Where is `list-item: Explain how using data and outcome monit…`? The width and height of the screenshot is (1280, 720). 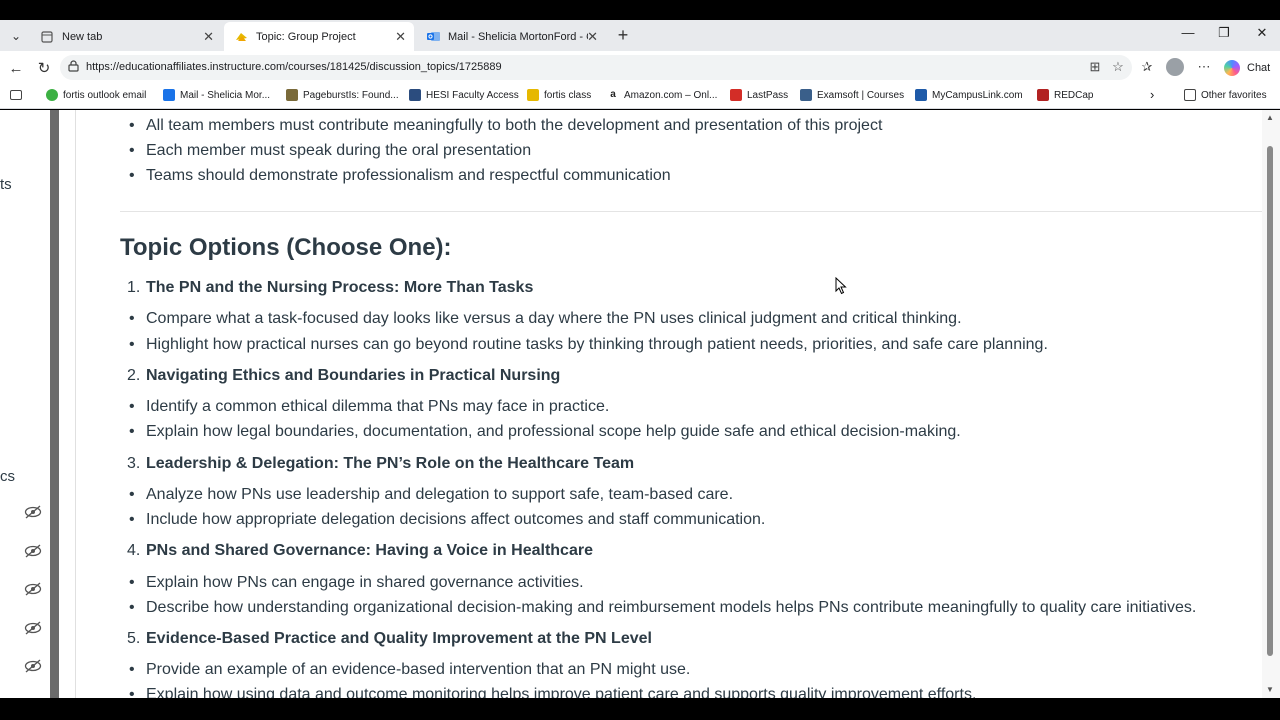 list-item: Explain how using data and outcome monit… is located at coordinates (552, 692).